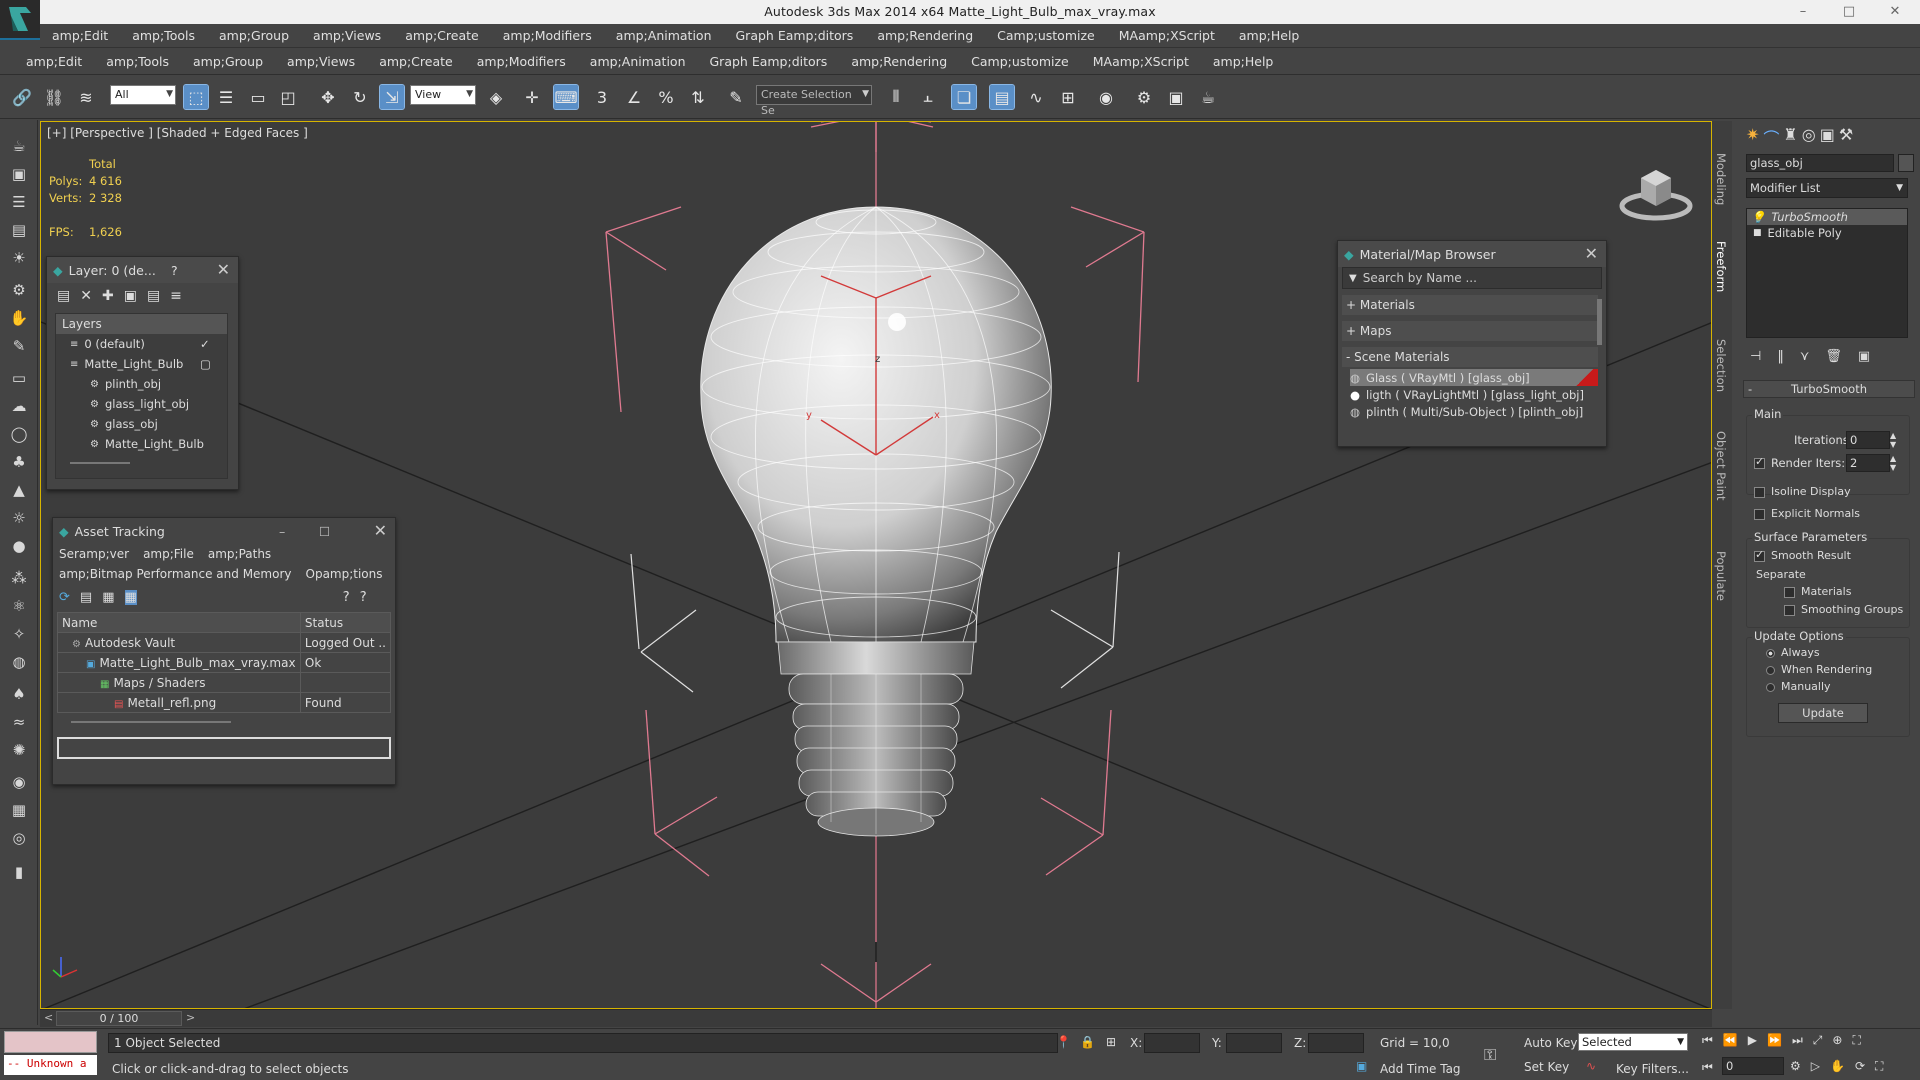 The image size is (1920, 1080). I want to click on layer-item: ⚙ Matte_Light_Bulb, so click(141, 444).